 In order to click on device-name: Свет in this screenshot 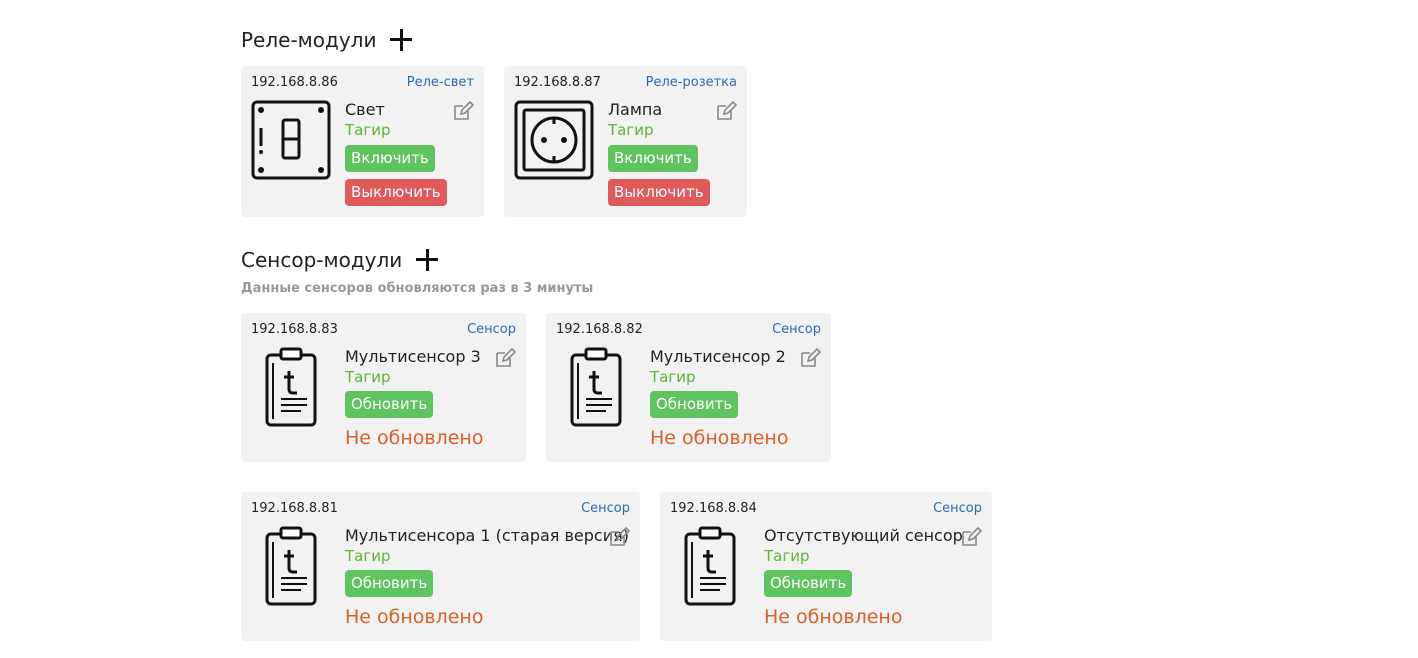, I will do `click(365, 109)`.